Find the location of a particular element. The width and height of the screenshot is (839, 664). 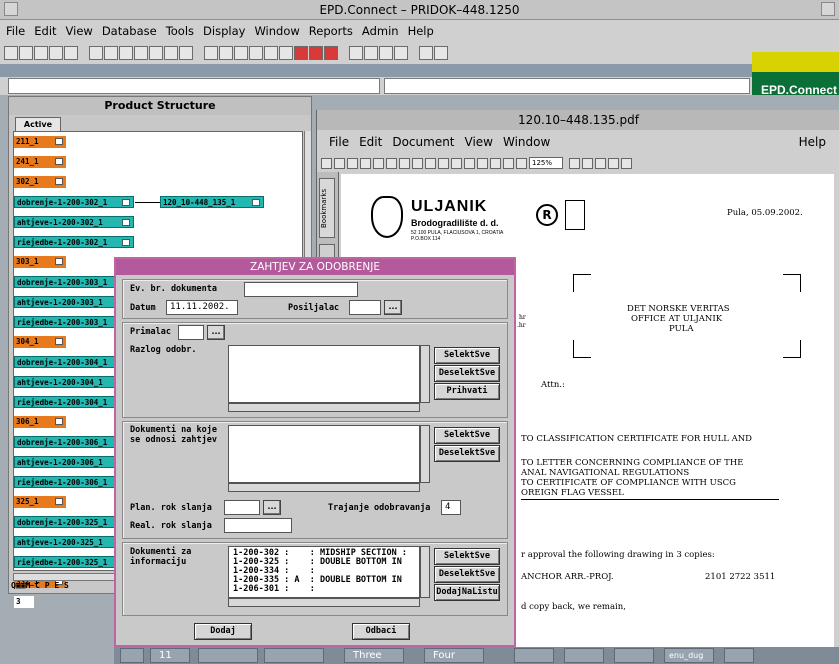

maximize-icon is located at coordinates (828, 9).